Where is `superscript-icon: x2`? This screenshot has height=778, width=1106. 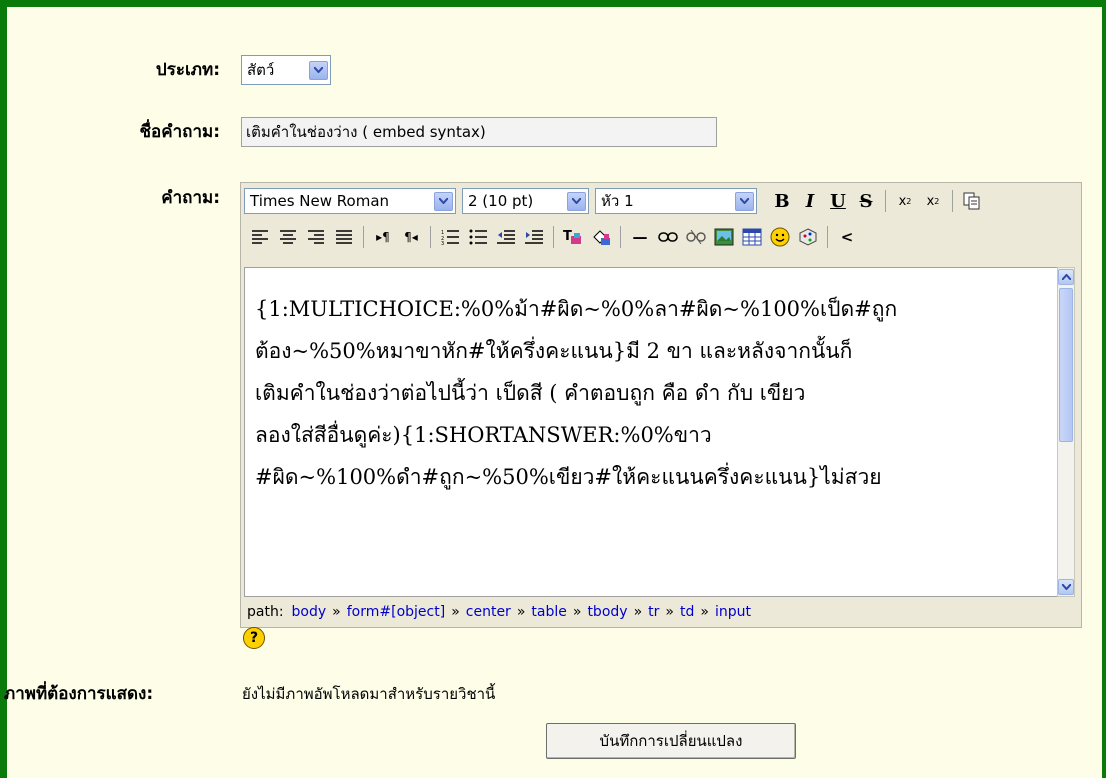 superscript-icon: x2 is located at coordinates (933, 201).